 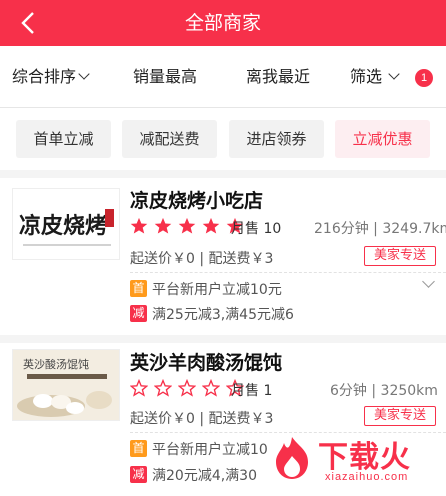 I want to click on promo-first-order: 首平台新用户立减10, so click(x=199, y=448).